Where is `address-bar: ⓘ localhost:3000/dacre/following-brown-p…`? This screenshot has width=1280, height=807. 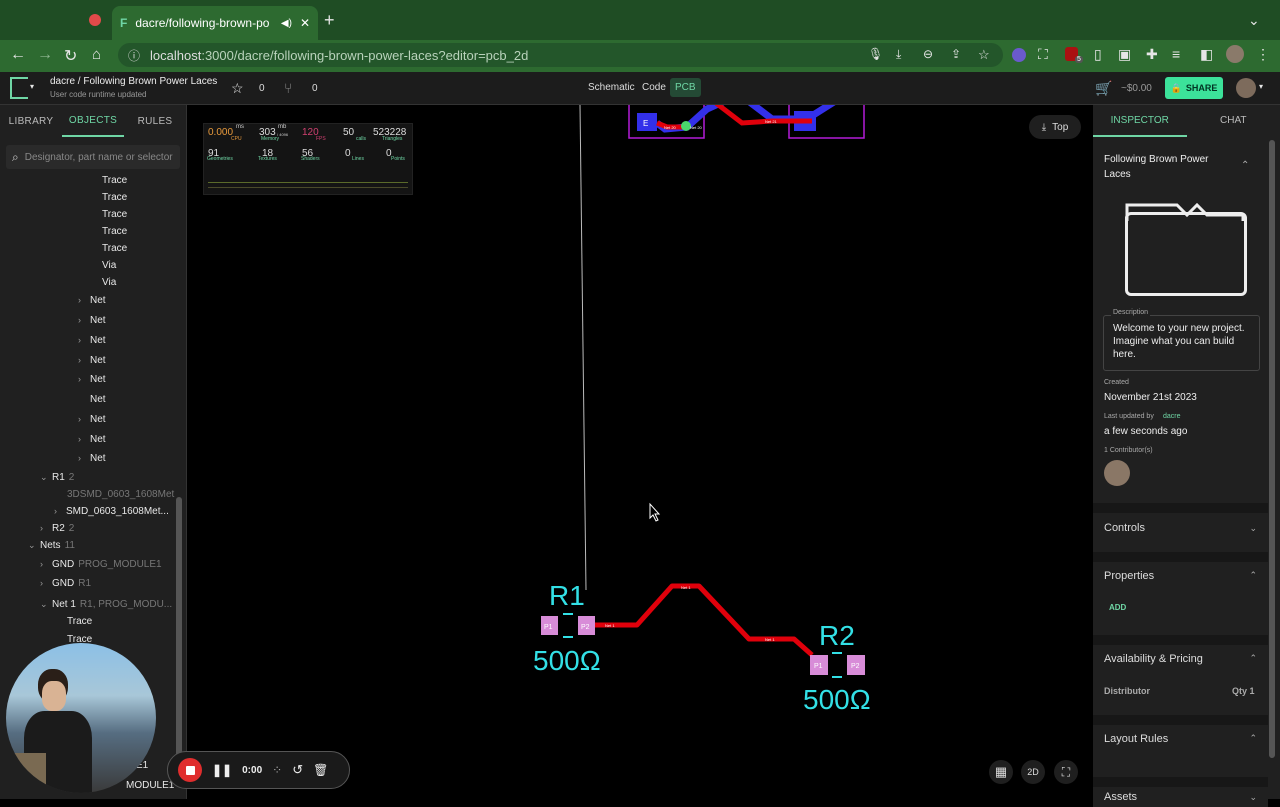
address-bar: ⓘ localhost:3000/dacre/following-brown-p… is located at coordinates (560, 55).